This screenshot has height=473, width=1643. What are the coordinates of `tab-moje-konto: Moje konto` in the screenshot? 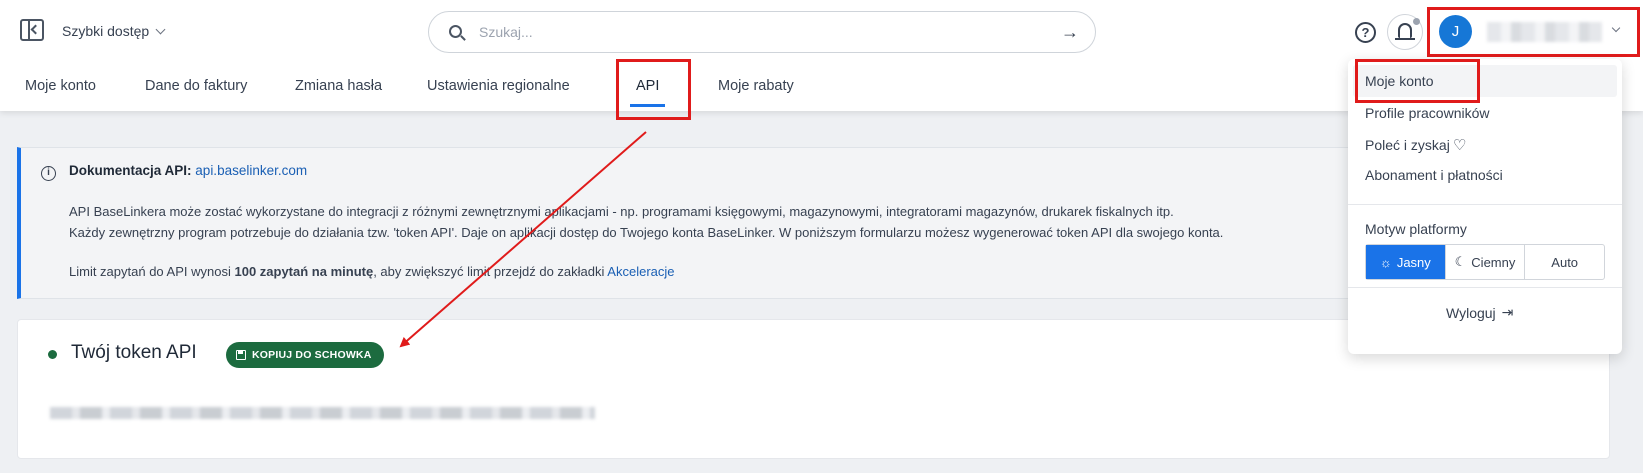 It's located at (60, 86).